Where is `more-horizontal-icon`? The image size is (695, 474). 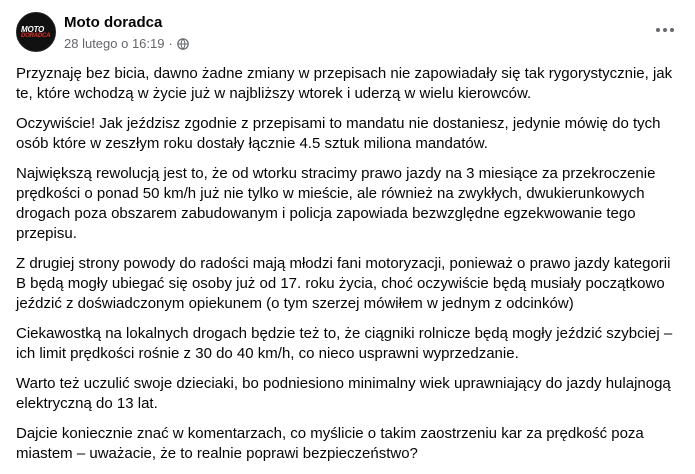 more-horizontal-icon is located at coordinates (665, 30).